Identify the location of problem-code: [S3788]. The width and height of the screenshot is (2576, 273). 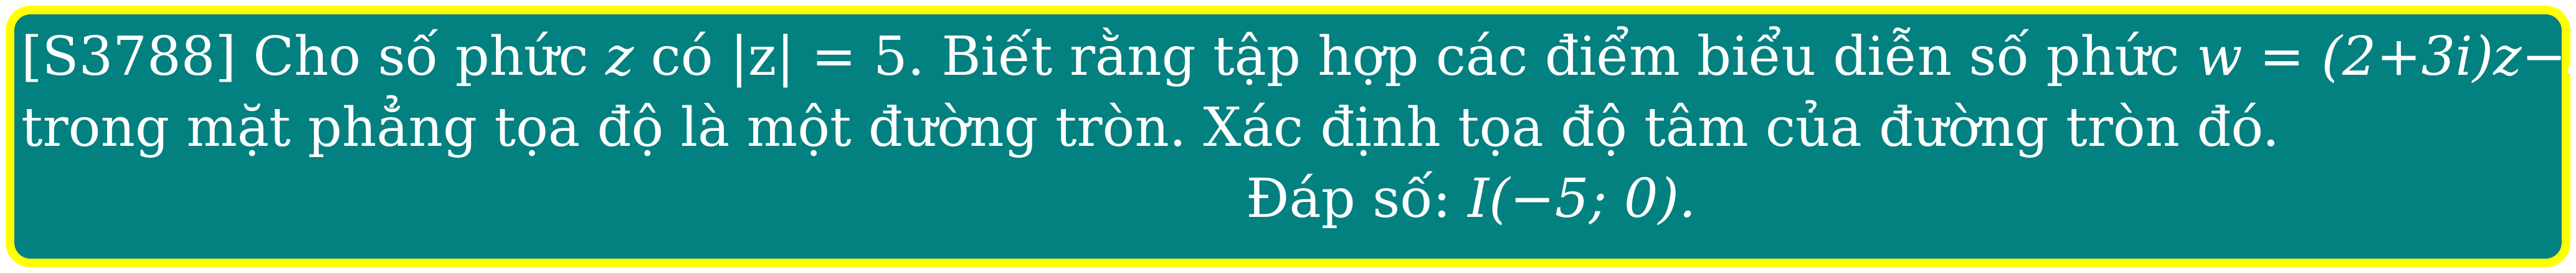
(128, 57).